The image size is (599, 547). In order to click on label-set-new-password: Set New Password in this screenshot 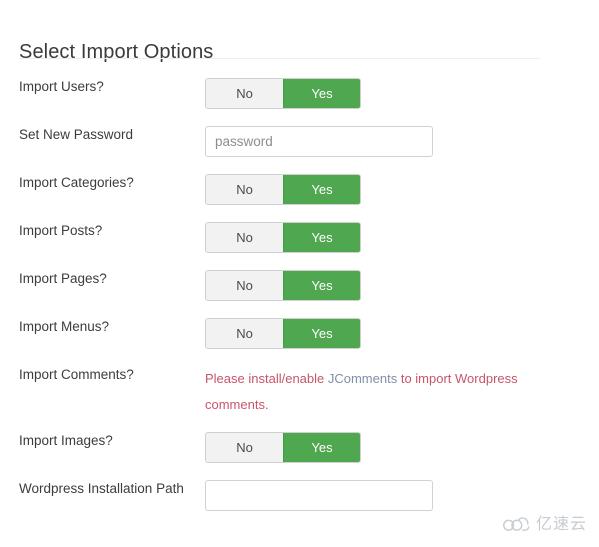, I will do `click(76, 134)`.